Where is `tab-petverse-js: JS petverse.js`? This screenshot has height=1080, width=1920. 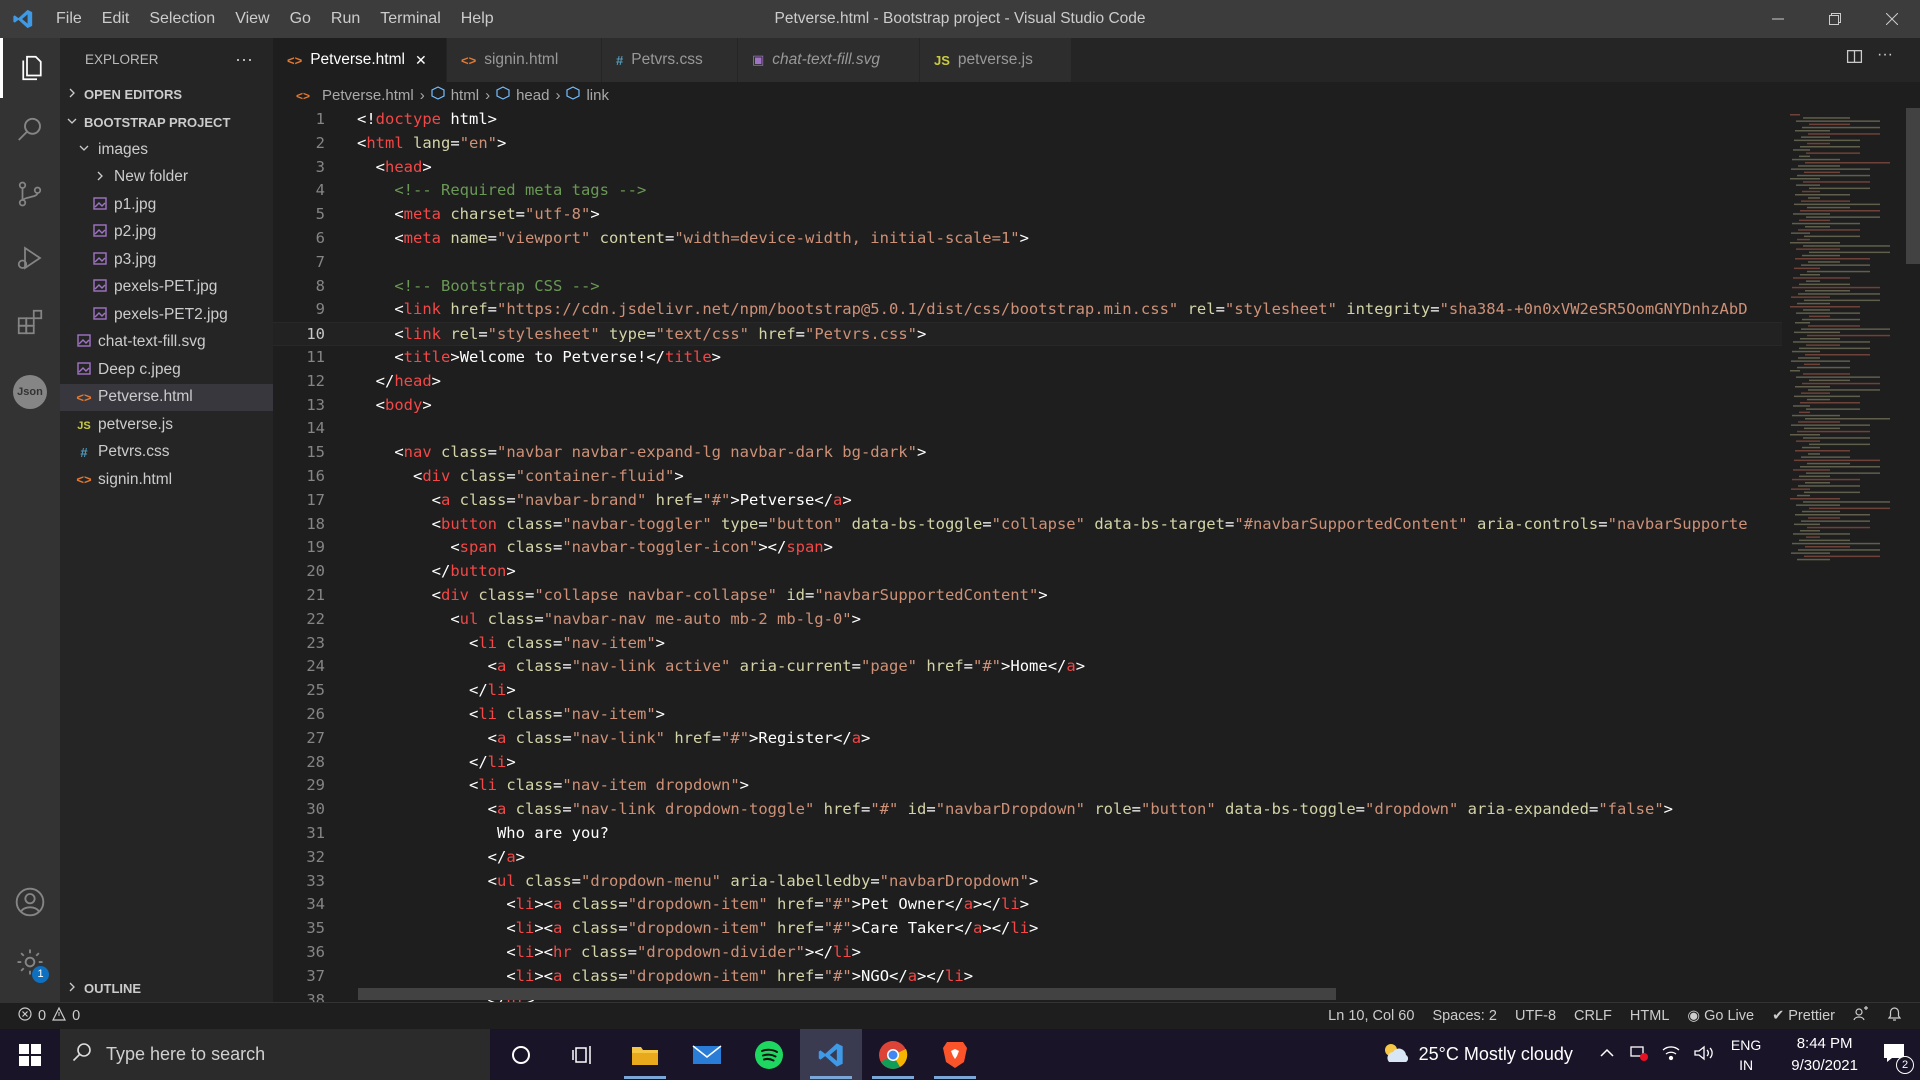
tab-petverse-js: JS petverse.js is located at coordinates (996, 60).